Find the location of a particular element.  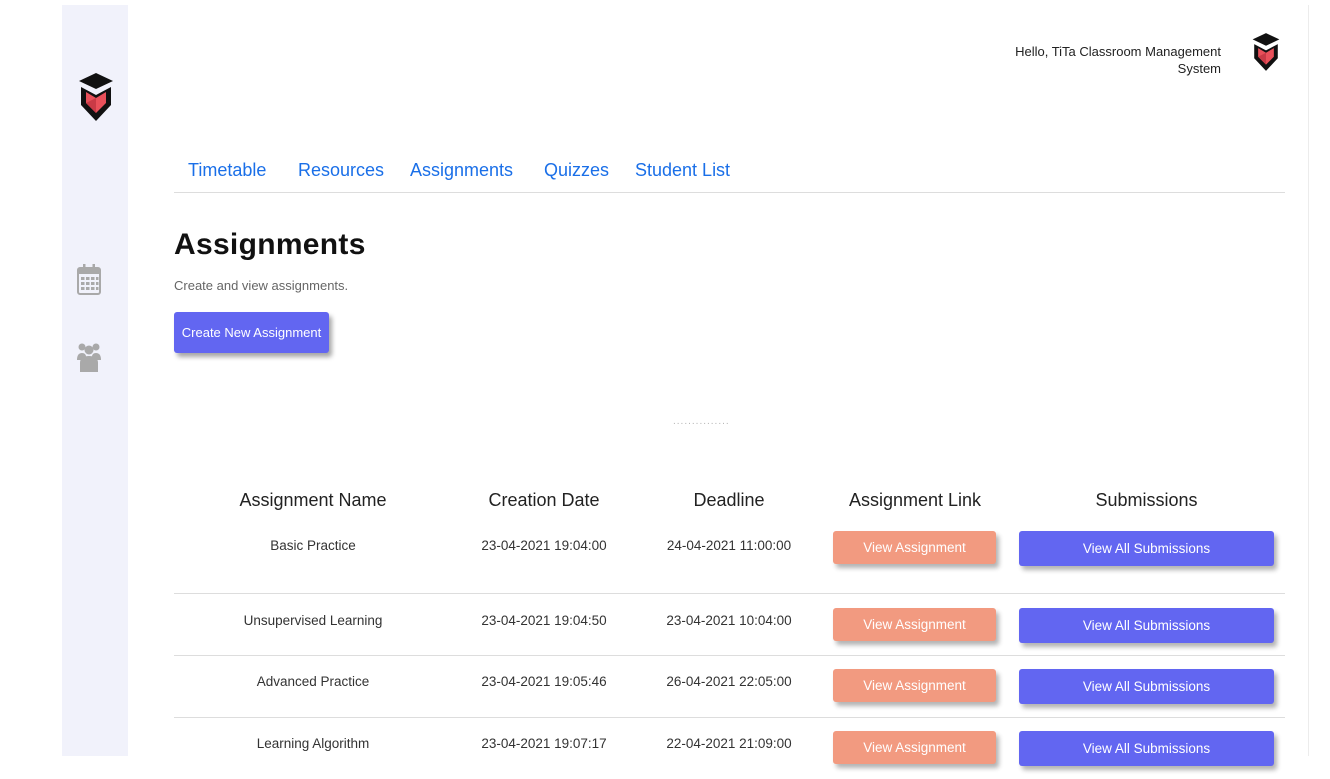

greeting-line-2: System is located at coordinates (1199, 68).